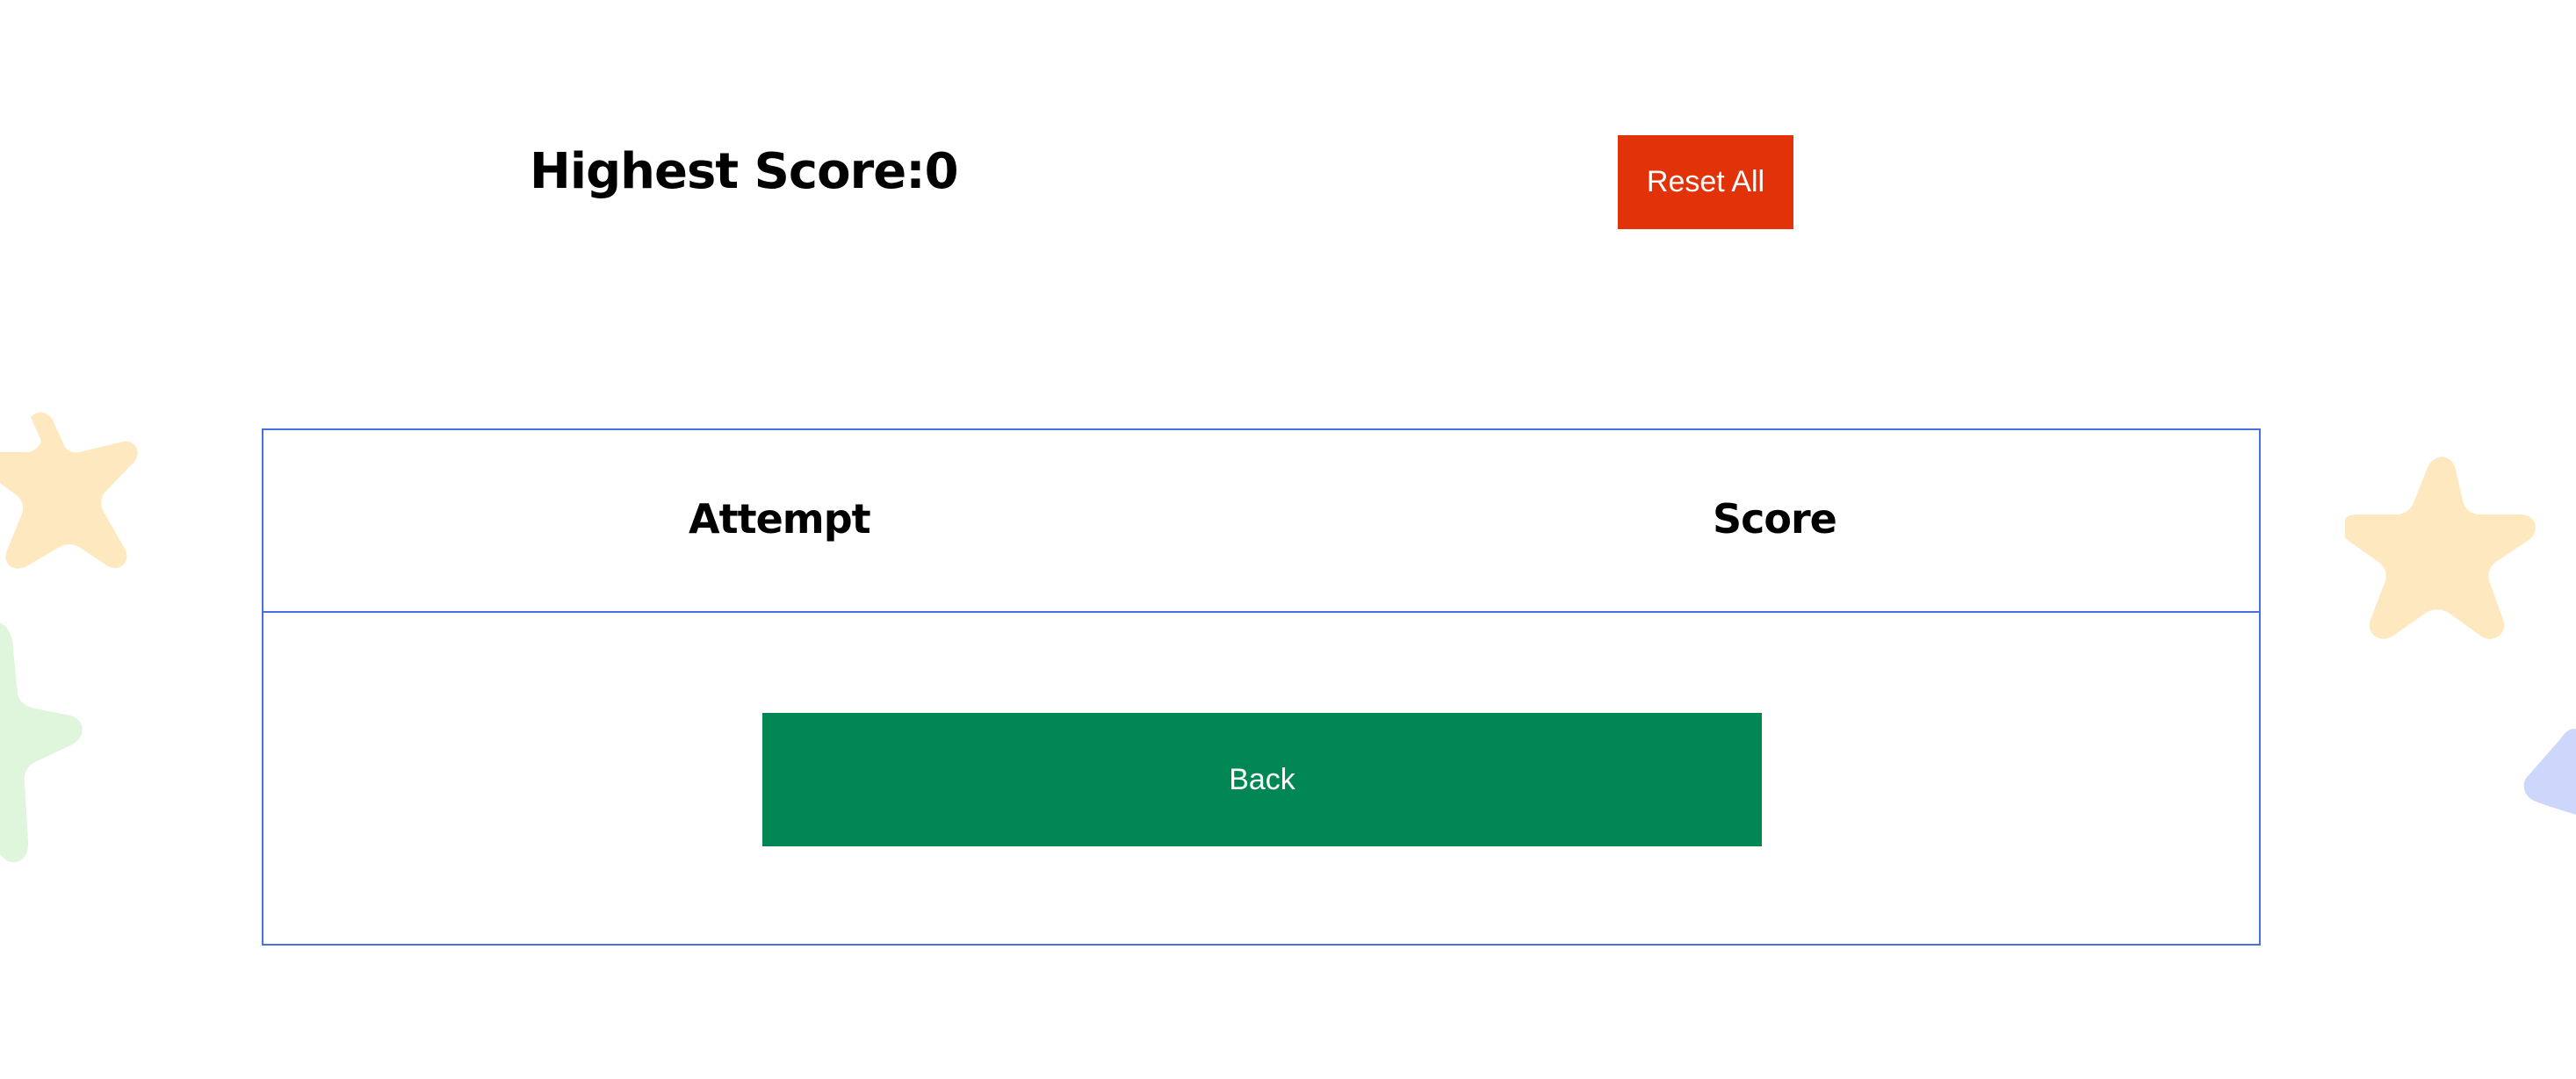  What do you see at coordinates (1775, 519) in the screenshot?
I see `column-header-score: Score` at bounding box center [1775, 519].